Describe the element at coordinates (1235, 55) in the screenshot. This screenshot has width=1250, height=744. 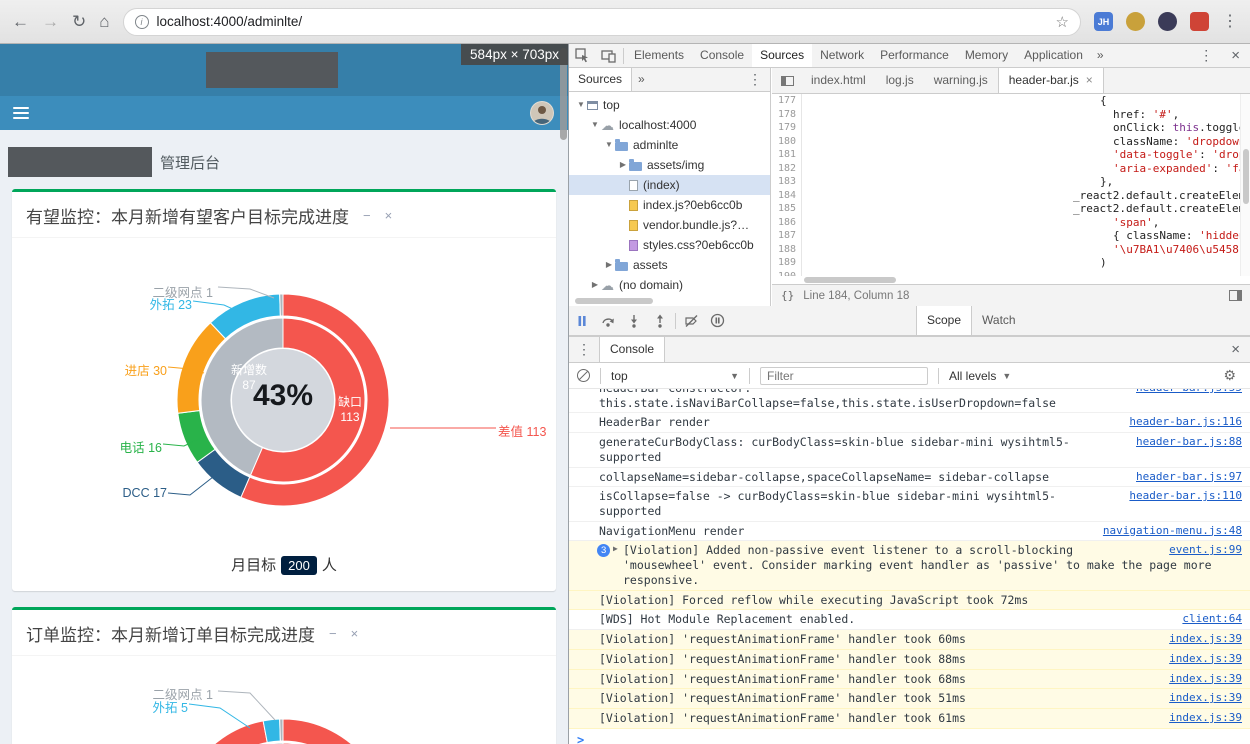
I see `devtools-close-icon: ×` at that location.